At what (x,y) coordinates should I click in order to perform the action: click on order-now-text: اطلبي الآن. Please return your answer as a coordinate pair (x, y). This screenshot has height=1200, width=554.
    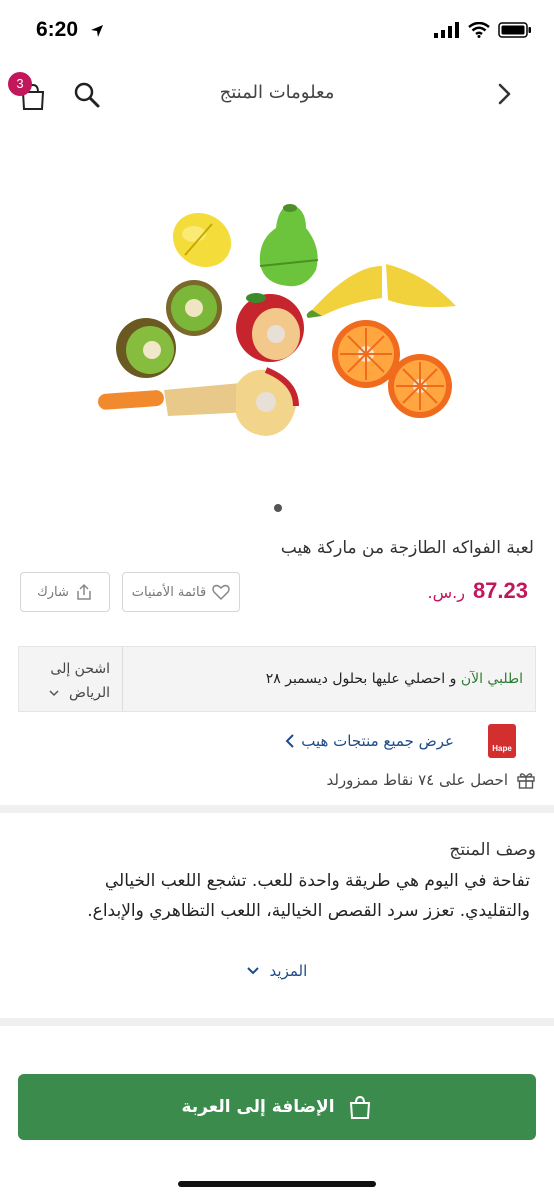
    Looking at the image, I should click on (491, 679).